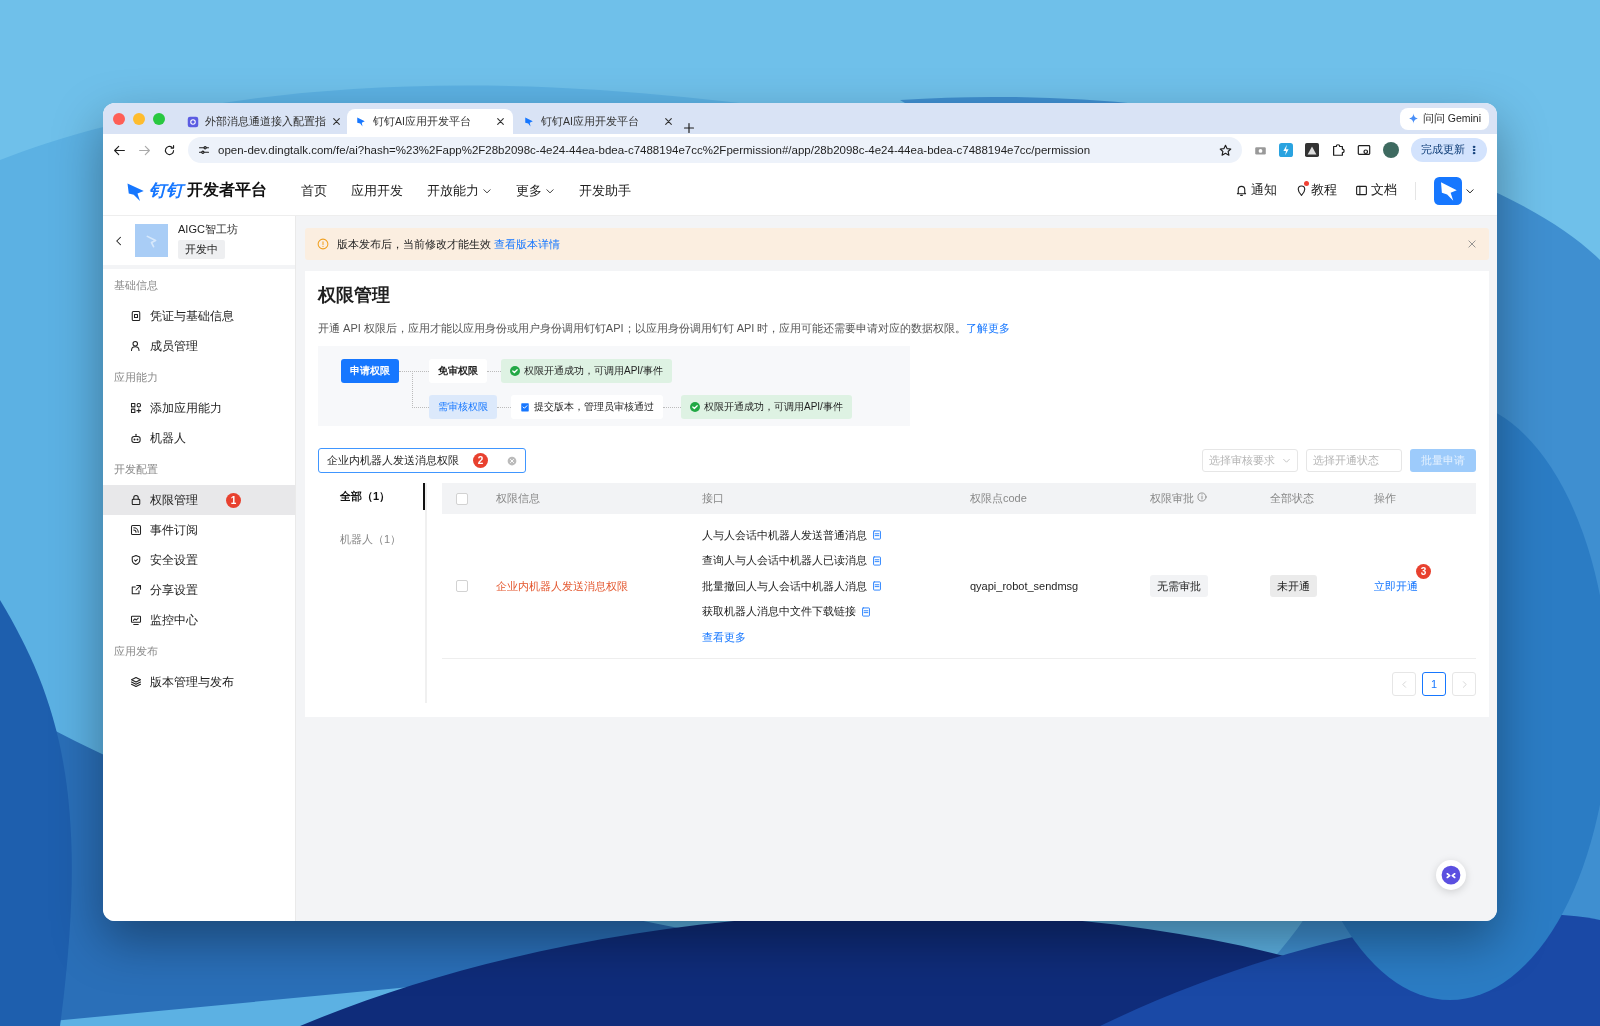  I want to click on flow-step: 免审权限, so click(458, 371).